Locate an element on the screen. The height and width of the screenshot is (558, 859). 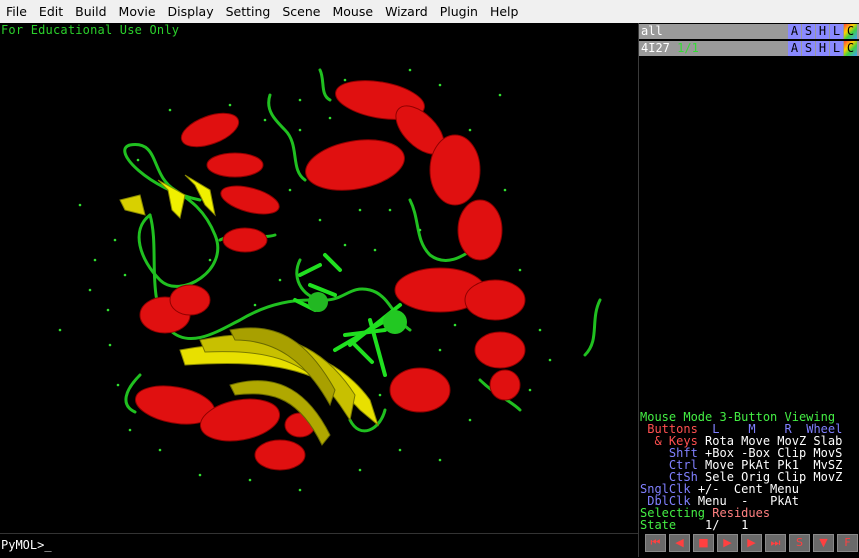
object-name: 4I27 is located at coordinates (655, 48).